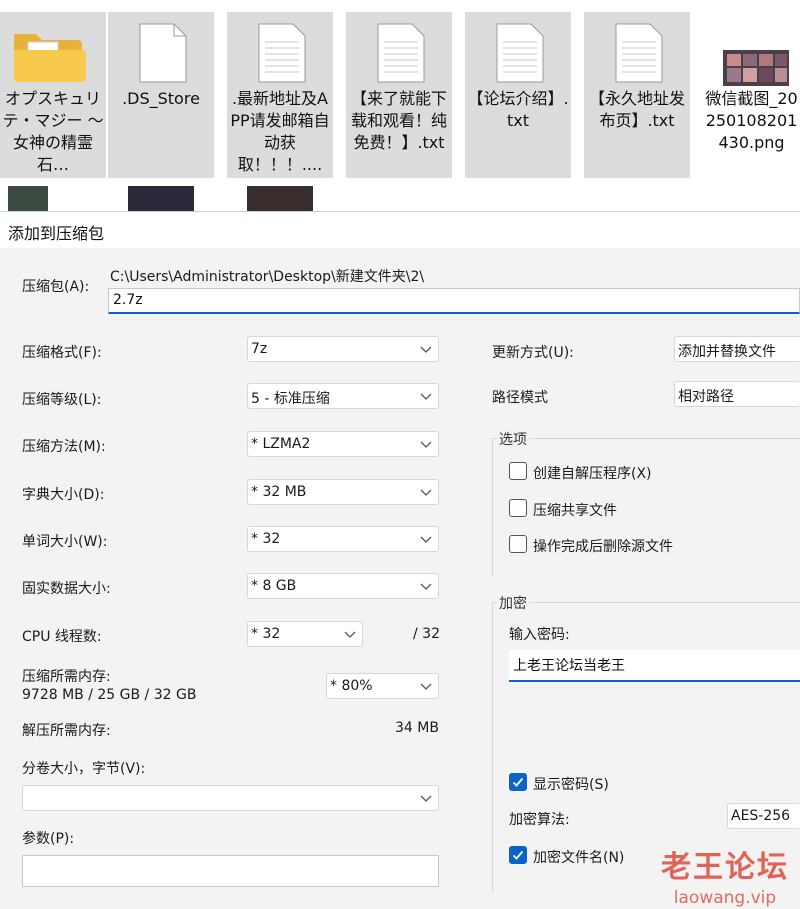 The height and width of the screenshot is (909, 800). I want to click on path-mode-label: 路径模式, so click(520, 398).